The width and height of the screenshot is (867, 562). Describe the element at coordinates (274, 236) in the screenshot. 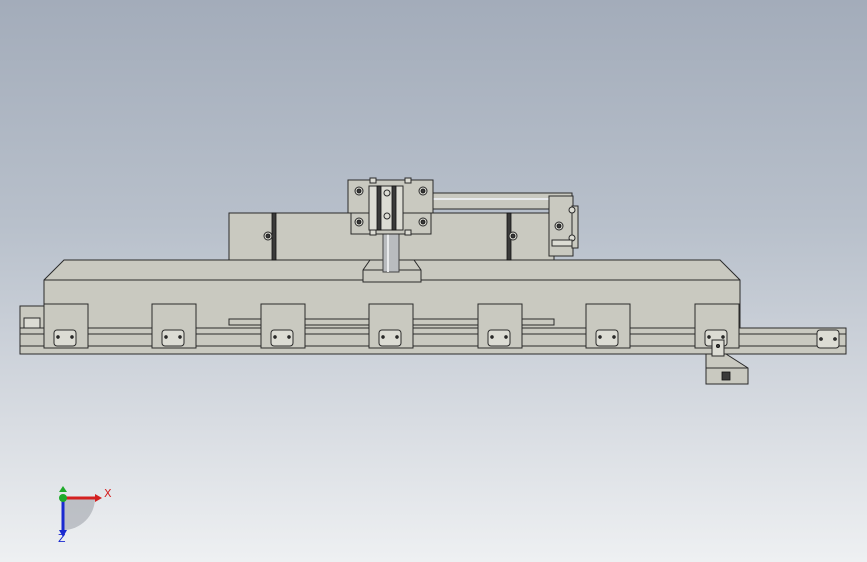

I see `cylinder-band-left` at that location.